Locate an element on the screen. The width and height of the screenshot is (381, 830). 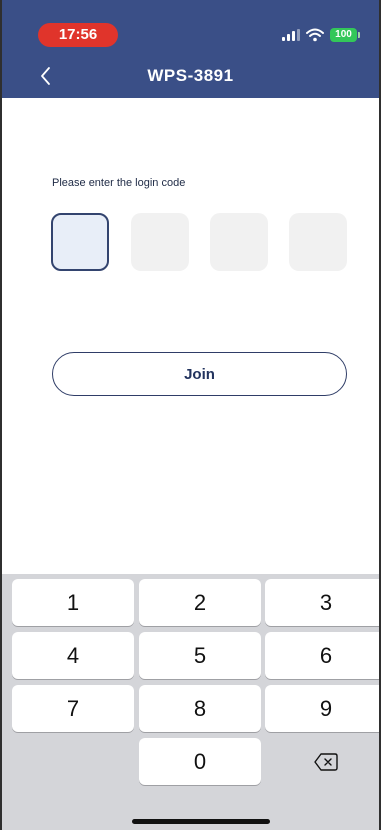
key-7: 7 is located at coordinates (73, 708).